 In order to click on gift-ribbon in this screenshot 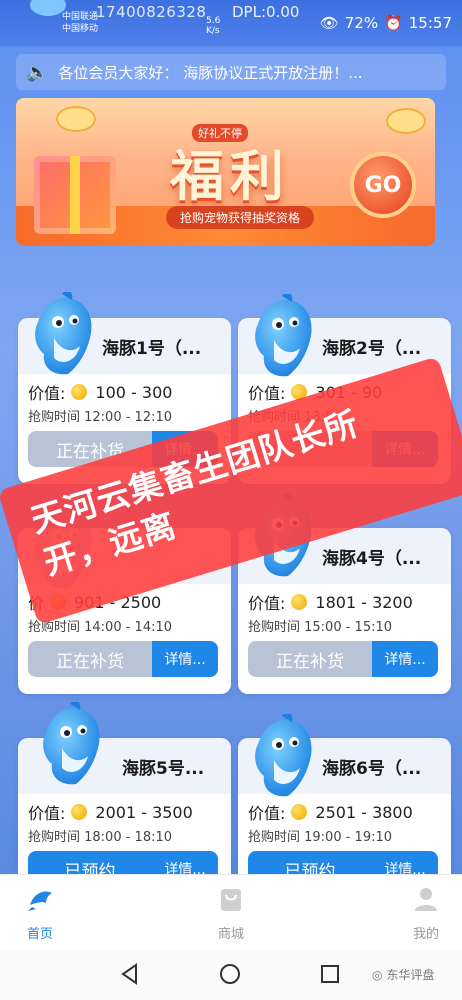, I will do `click(75, 195)`.